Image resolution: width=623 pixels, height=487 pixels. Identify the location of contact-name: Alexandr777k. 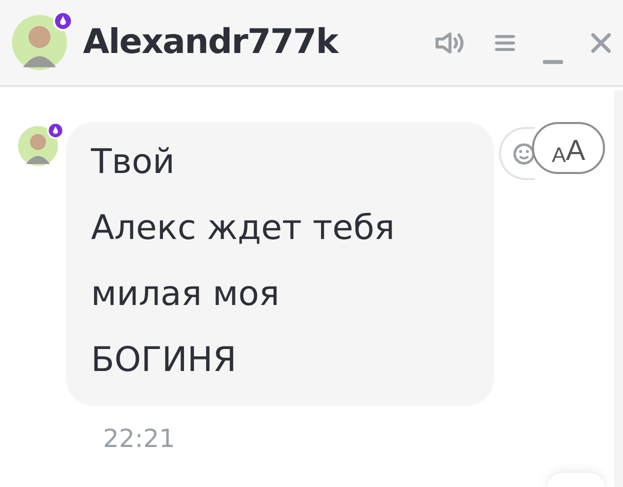
(210, 42).